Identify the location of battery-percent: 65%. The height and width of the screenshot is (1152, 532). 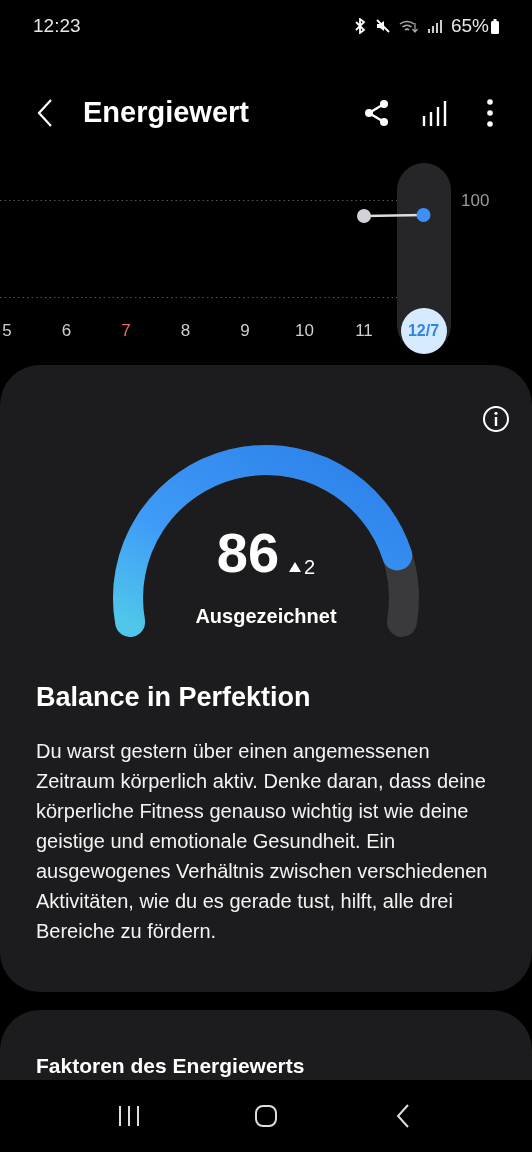
(469, 25).